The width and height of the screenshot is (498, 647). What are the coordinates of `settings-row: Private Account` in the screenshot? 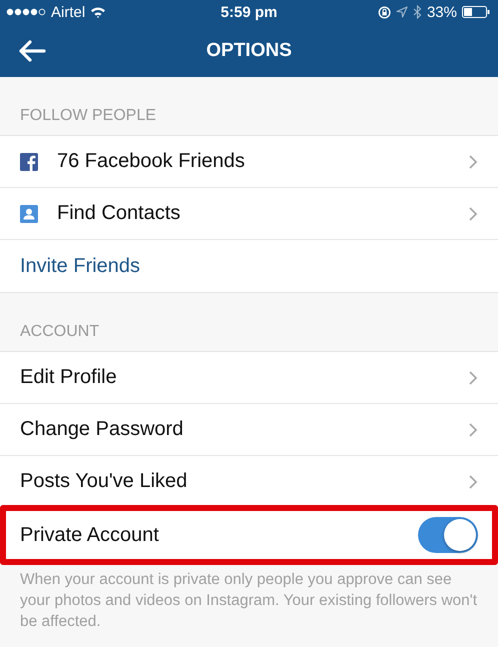 It's located at (249, 535).